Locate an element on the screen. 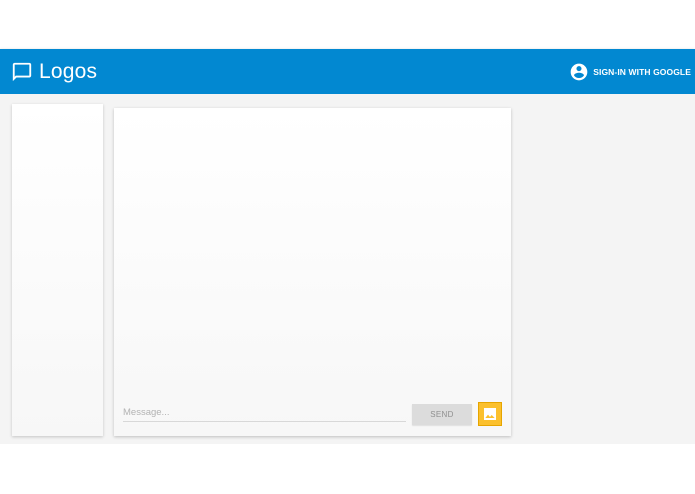  brand: Logos is located at coordinates (54, 71).